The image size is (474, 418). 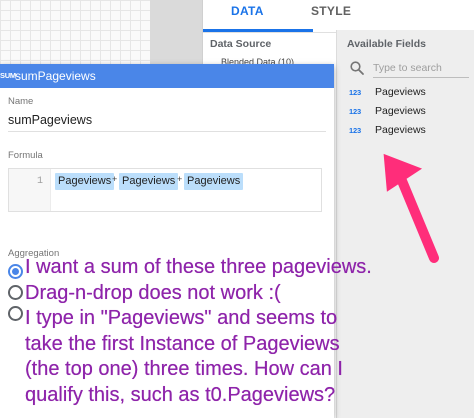 What do you see at coordinates (241, 44) in the screenshot?
I see `data-source-label: Data Source` at bounding box center [241, 44].